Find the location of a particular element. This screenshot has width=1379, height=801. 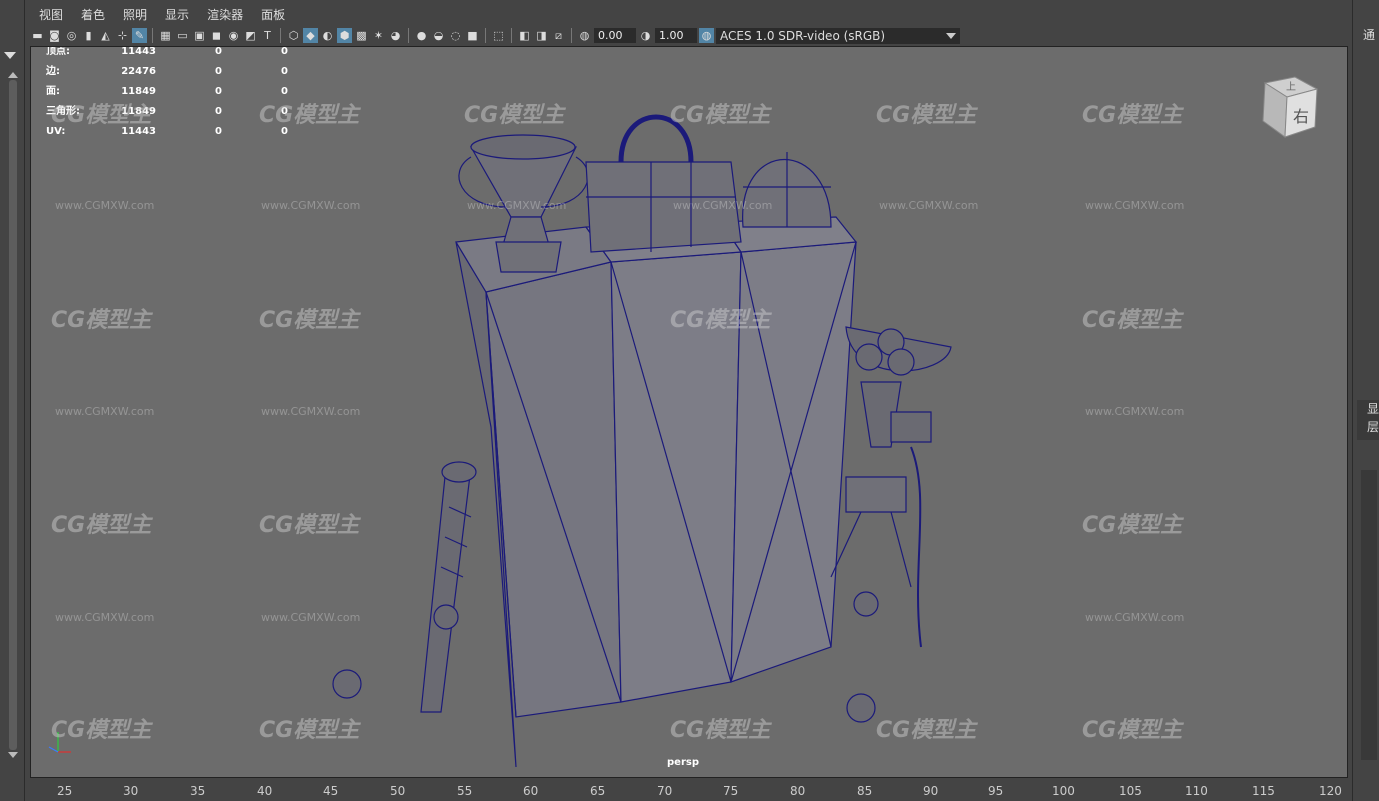

safe-action-icon: ◩ is located at coordinates (250, 35).